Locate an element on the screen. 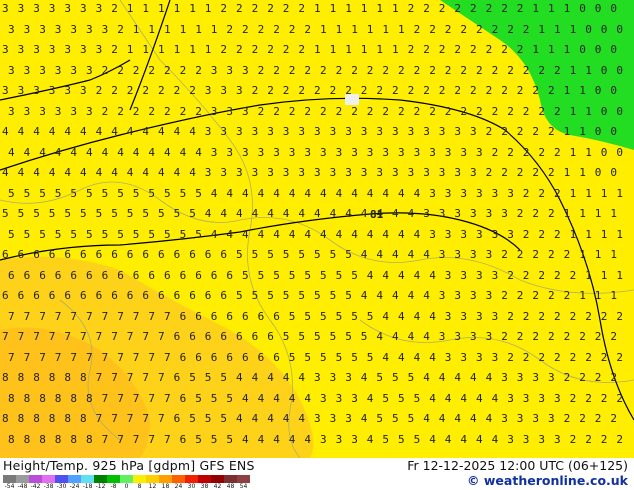  scale-tick: 12 is located at coordinates (152, 486).